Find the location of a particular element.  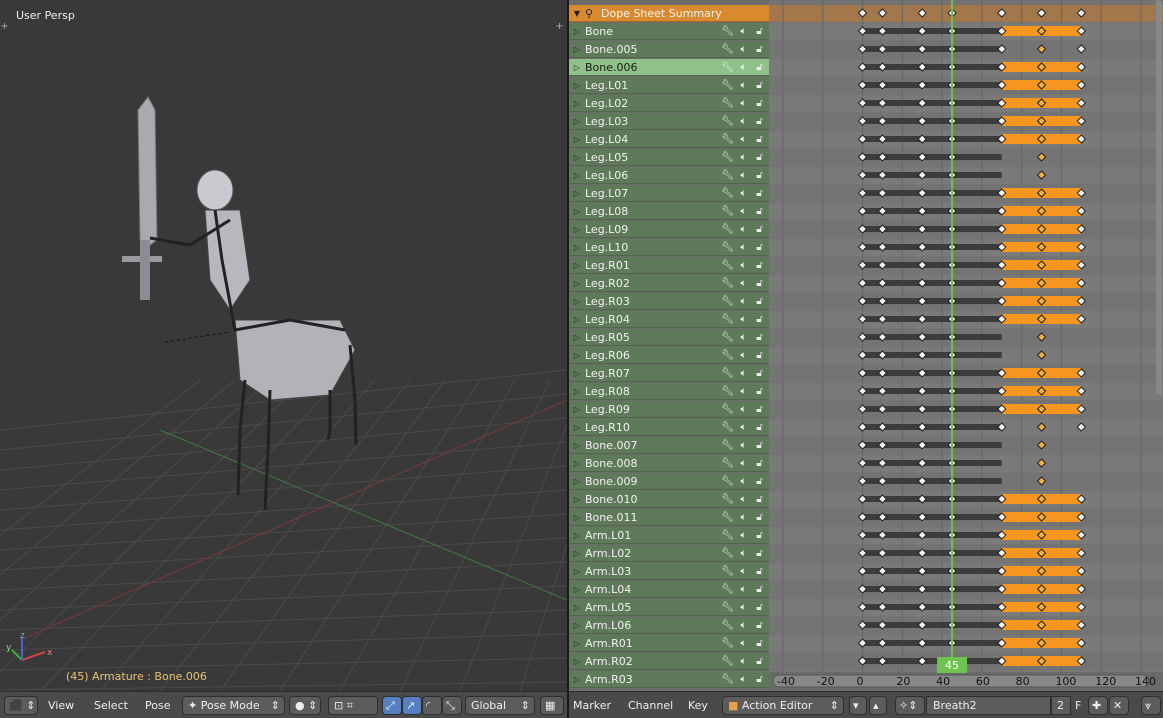

mode-select: ✦ Pose Mode ⇕ is located at coordinates (233, 705).